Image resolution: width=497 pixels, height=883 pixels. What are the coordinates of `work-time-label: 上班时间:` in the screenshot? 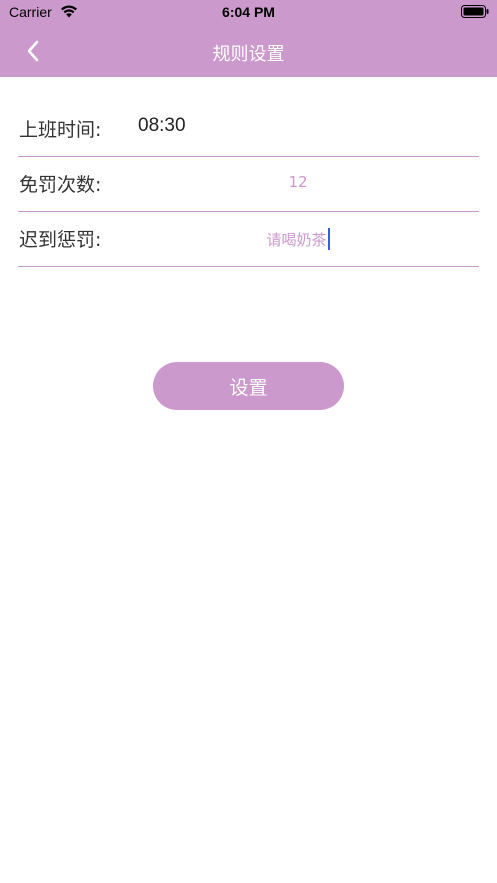 It's located at (60, 130).